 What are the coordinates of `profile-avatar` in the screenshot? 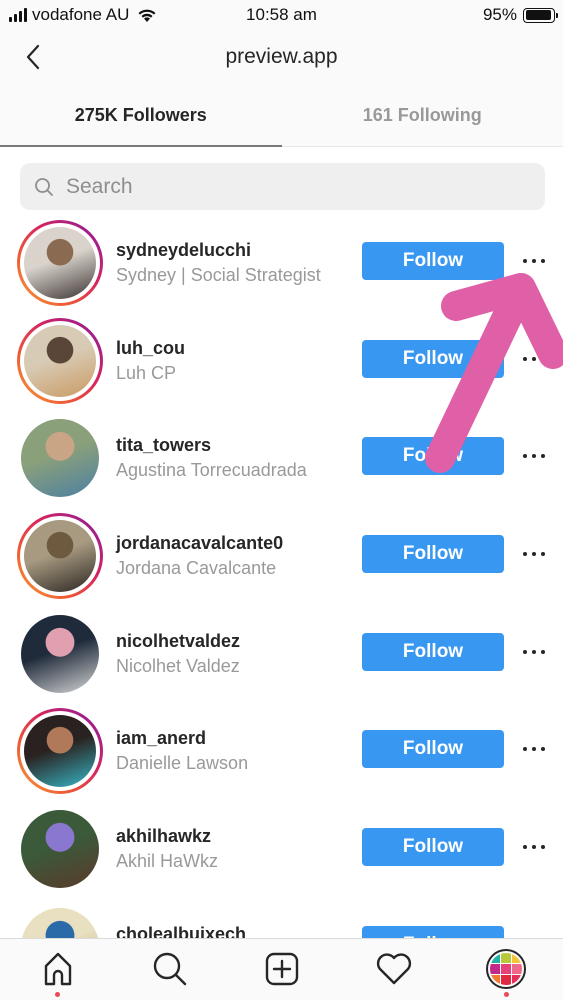 It's located at (506, 969).